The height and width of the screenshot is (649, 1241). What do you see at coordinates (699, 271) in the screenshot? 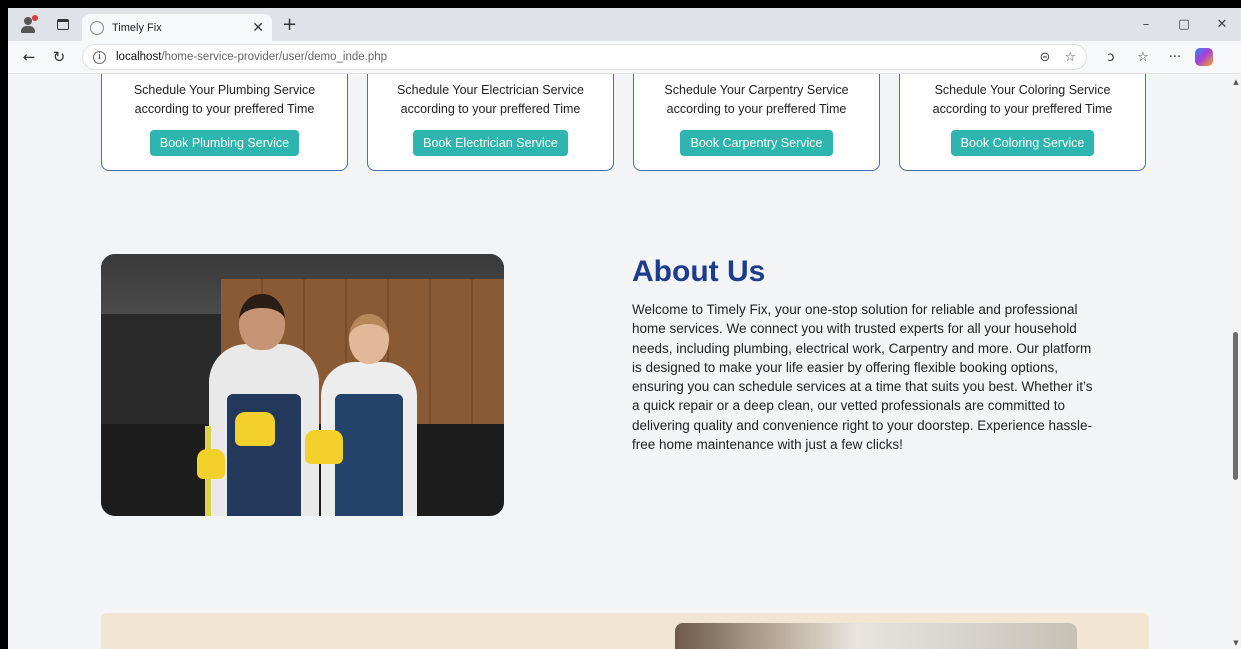
I see `about-title: About Us` at bounding box center [699, 271].